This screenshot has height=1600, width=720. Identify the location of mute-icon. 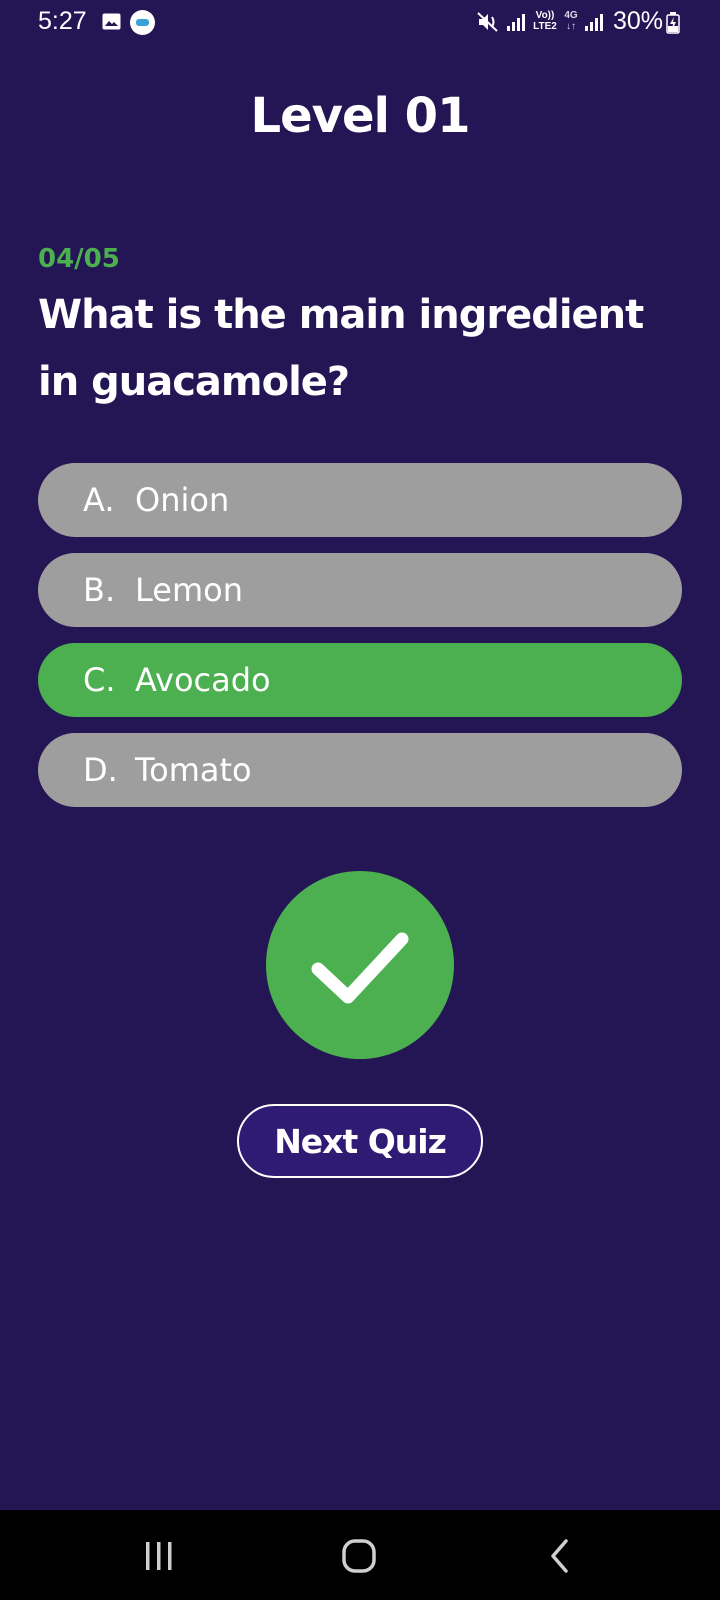
(488, 22).